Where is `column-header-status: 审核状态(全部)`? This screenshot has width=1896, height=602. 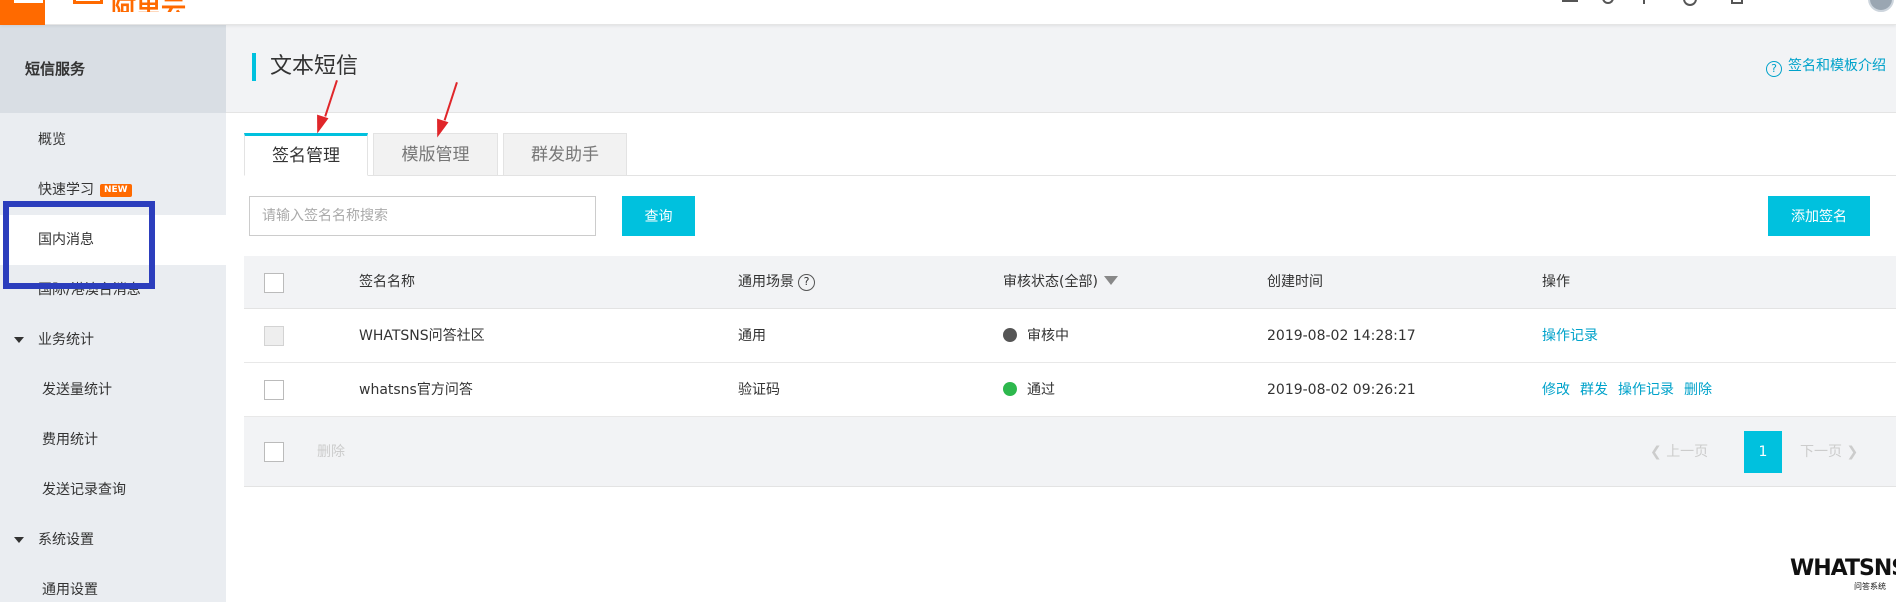
column-header-status: 审核状态(全部) is located at coordinates (1060, 282).